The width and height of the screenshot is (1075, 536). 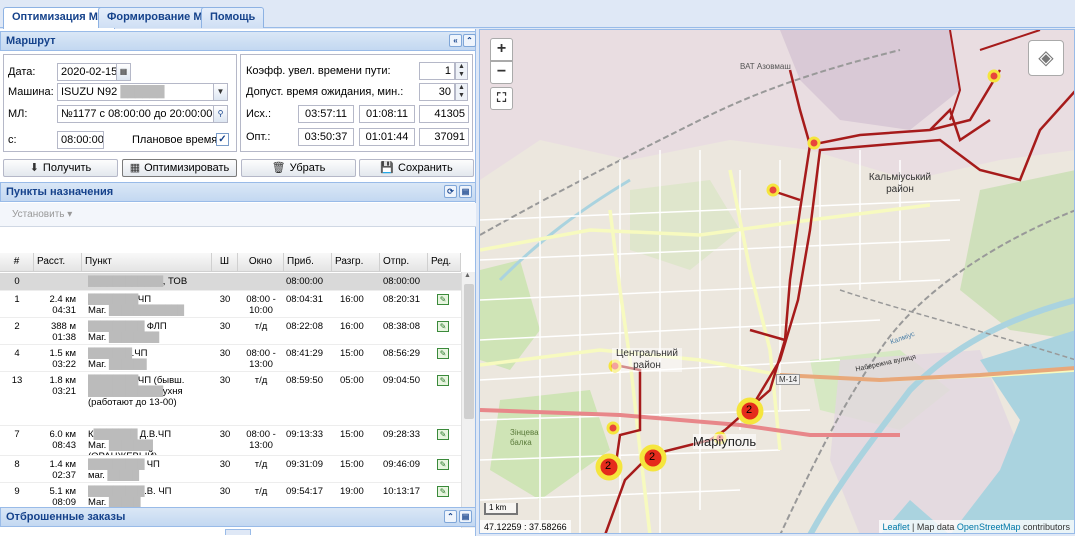 I want to click on cell-point: К███████ Д.В.ЧПМаг. ███████(ОРАНЖЕВЫЙ), so click(x=130, y=442).